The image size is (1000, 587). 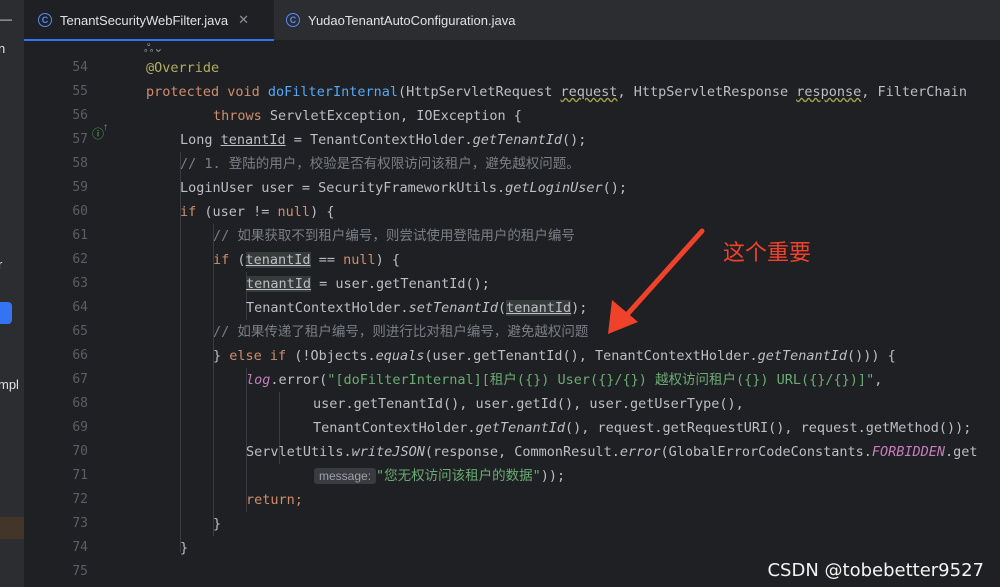 What do you see at coordinates (767, 253) in the screenshot?
I see `annotation-label: 这个重要` at bounding box center [767, 253].